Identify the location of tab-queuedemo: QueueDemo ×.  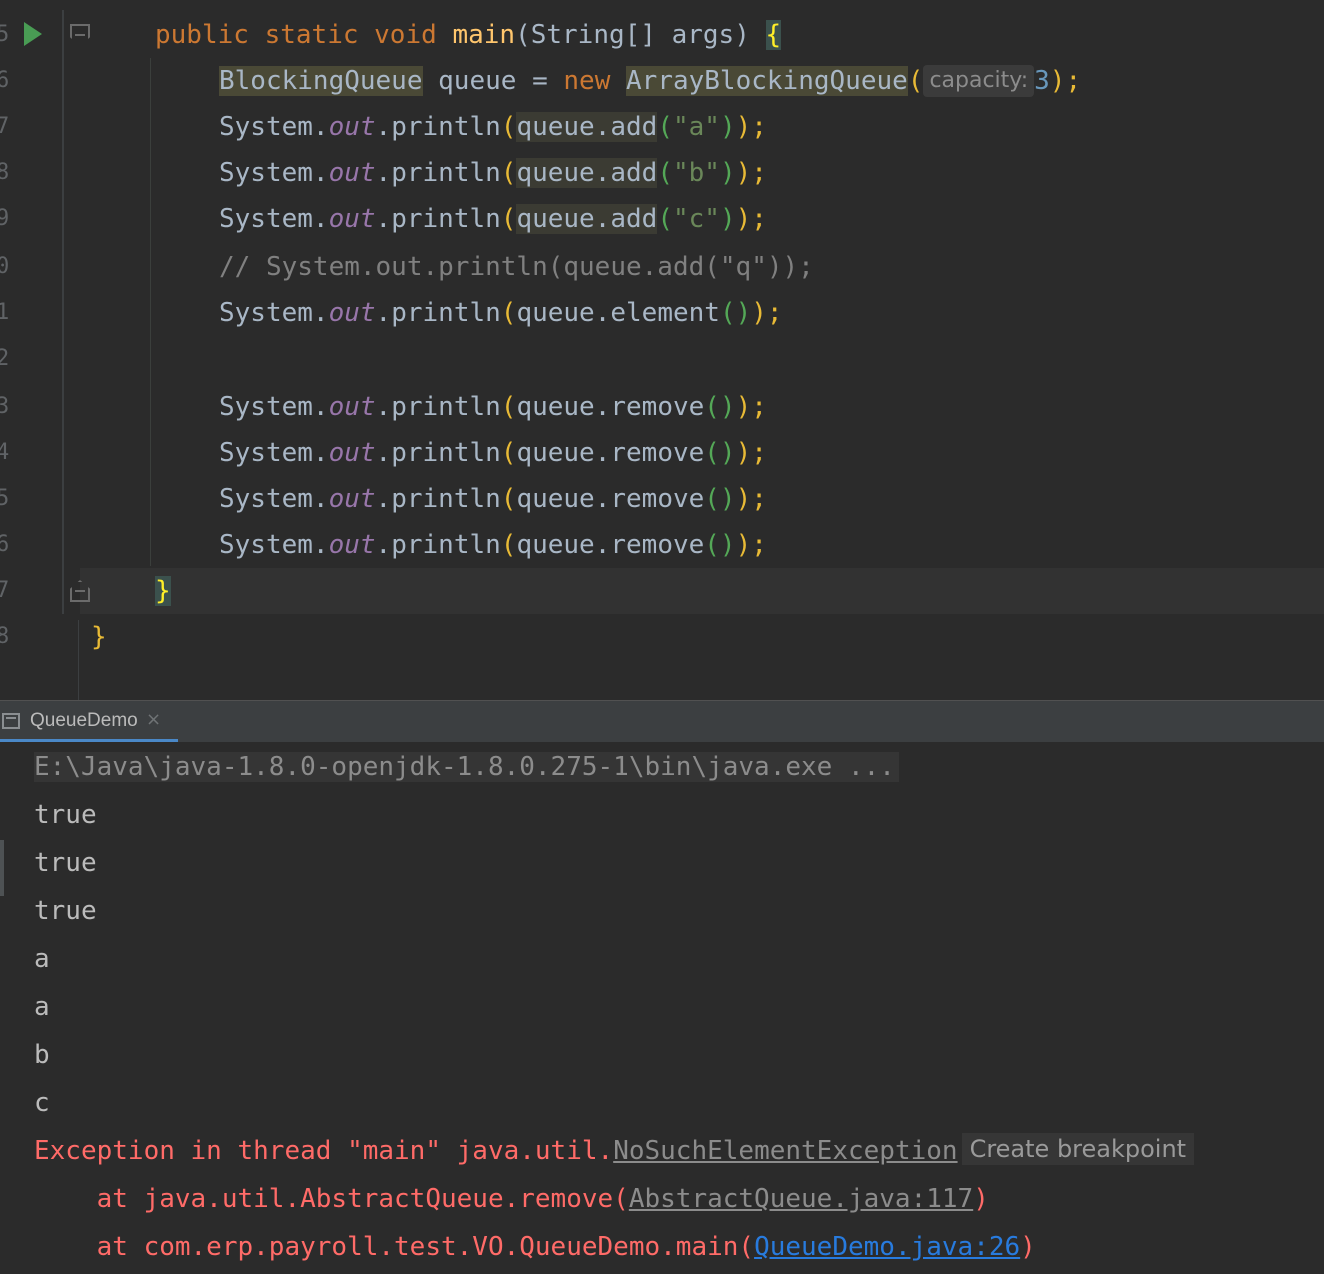
(89, 722).